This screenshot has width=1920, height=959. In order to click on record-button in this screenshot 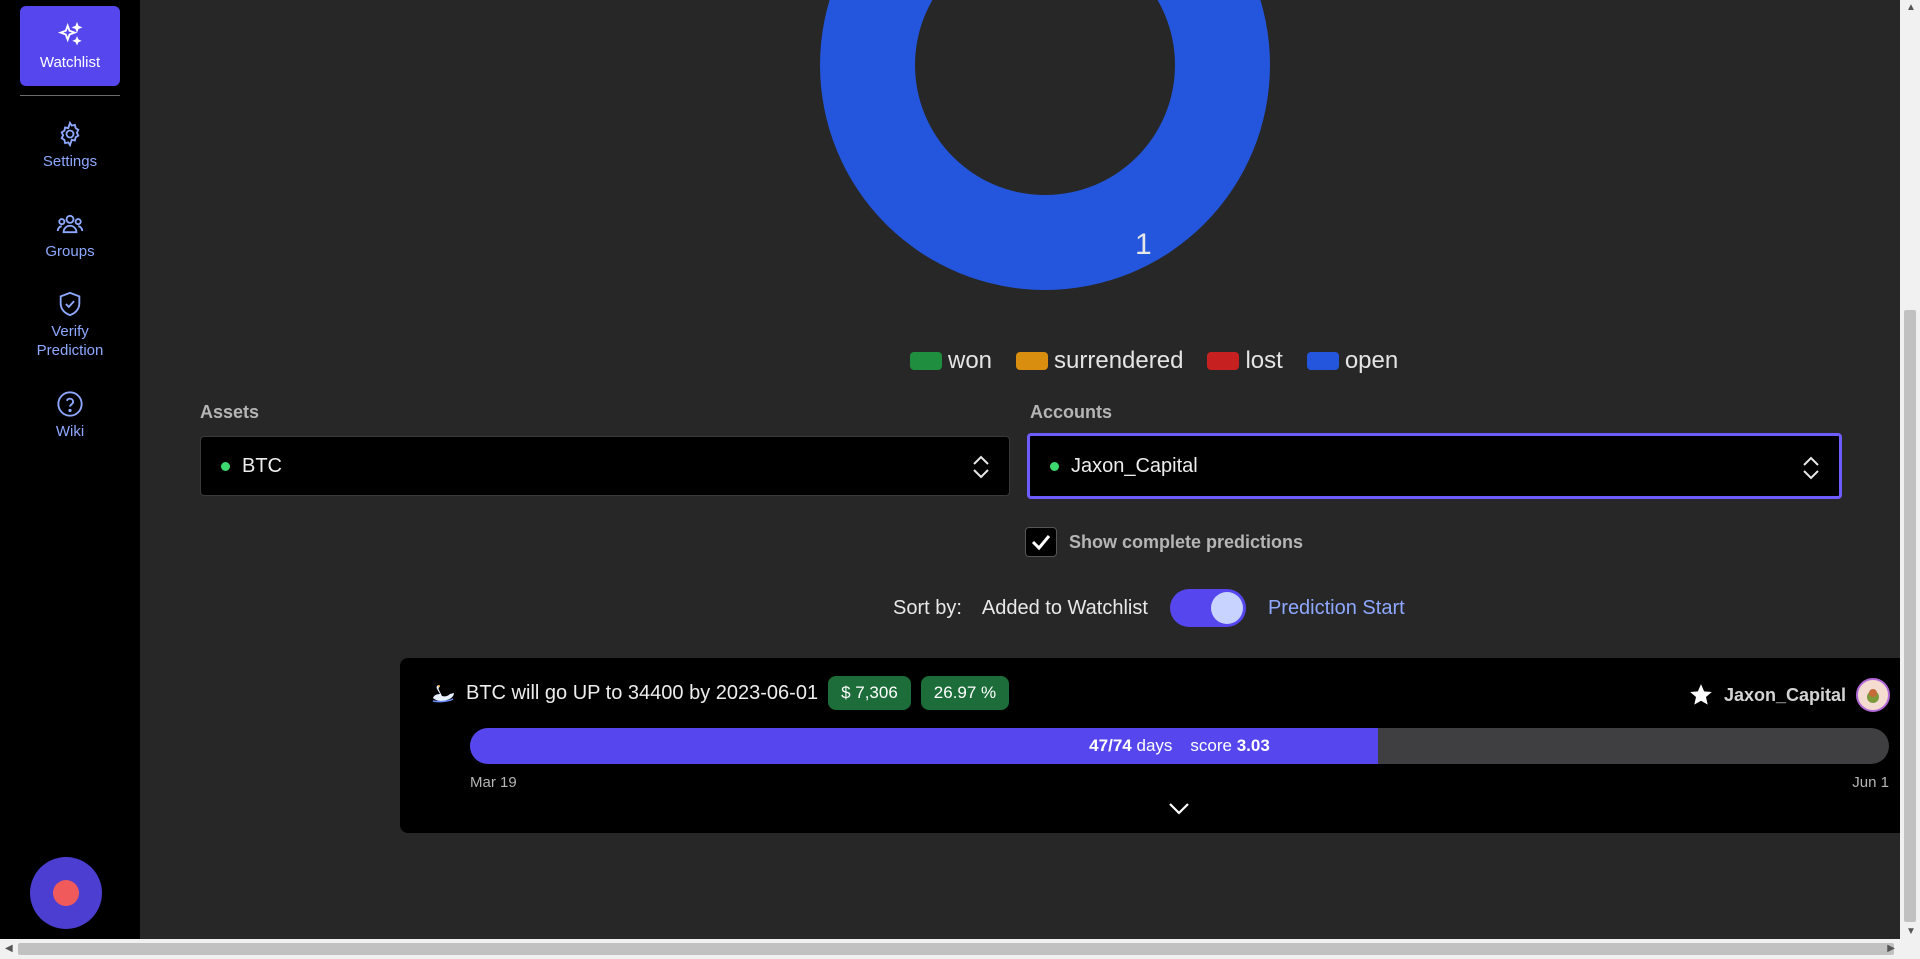, I will do `click(66, 893)`.